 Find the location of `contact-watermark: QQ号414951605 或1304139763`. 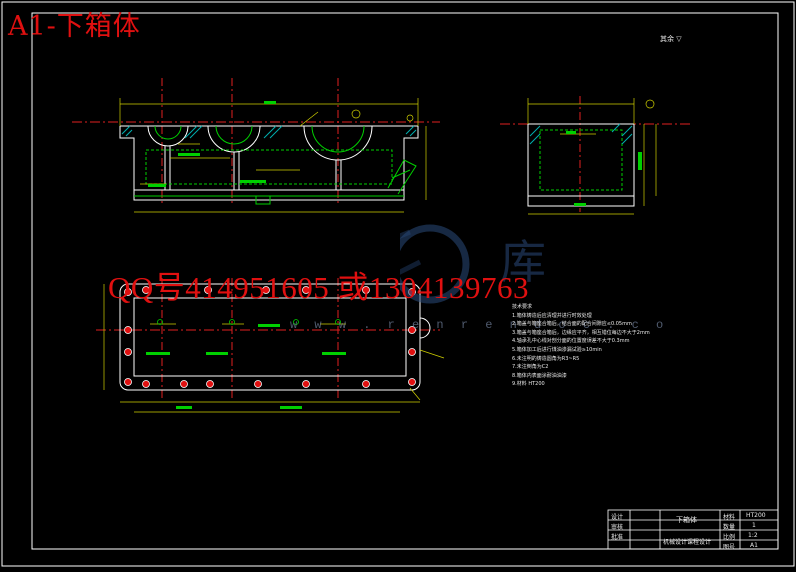

contact-watermark: QQ号414951605 或1304139763 is located at coordinates (319, 287).